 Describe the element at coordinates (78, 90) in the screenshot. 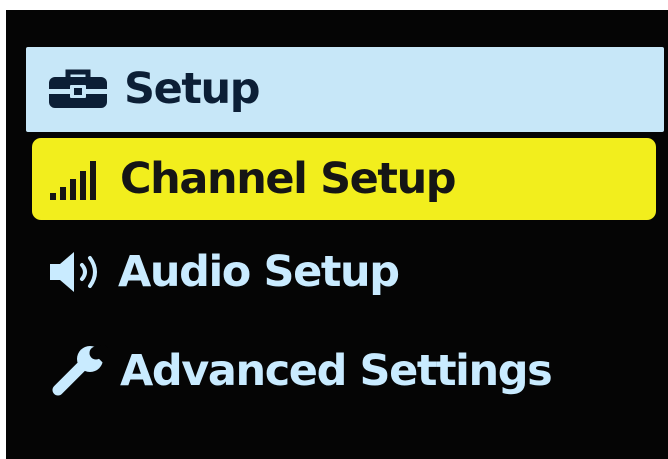

I see `toolbox-icon` at that location.